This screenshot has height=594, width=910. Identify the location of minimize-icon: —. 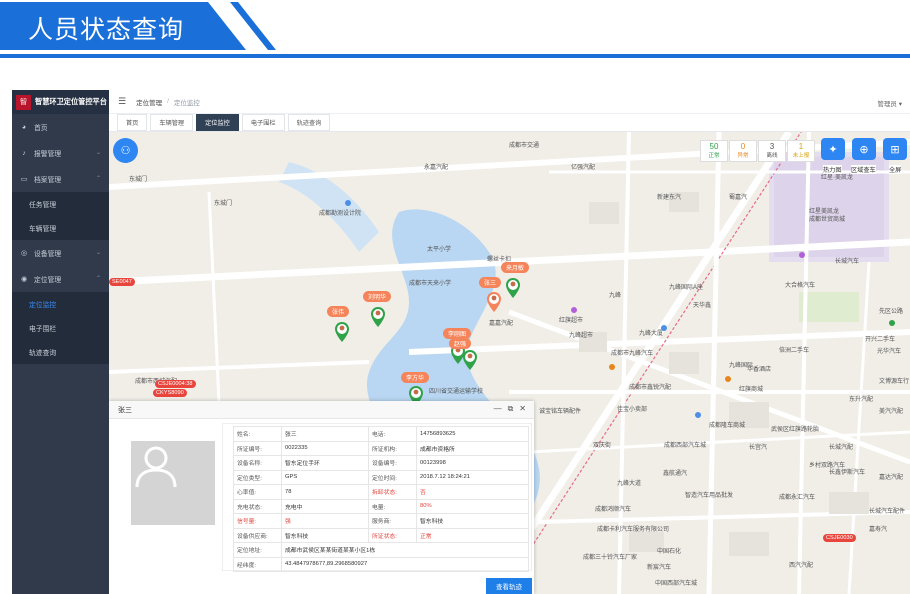
(498, 409).